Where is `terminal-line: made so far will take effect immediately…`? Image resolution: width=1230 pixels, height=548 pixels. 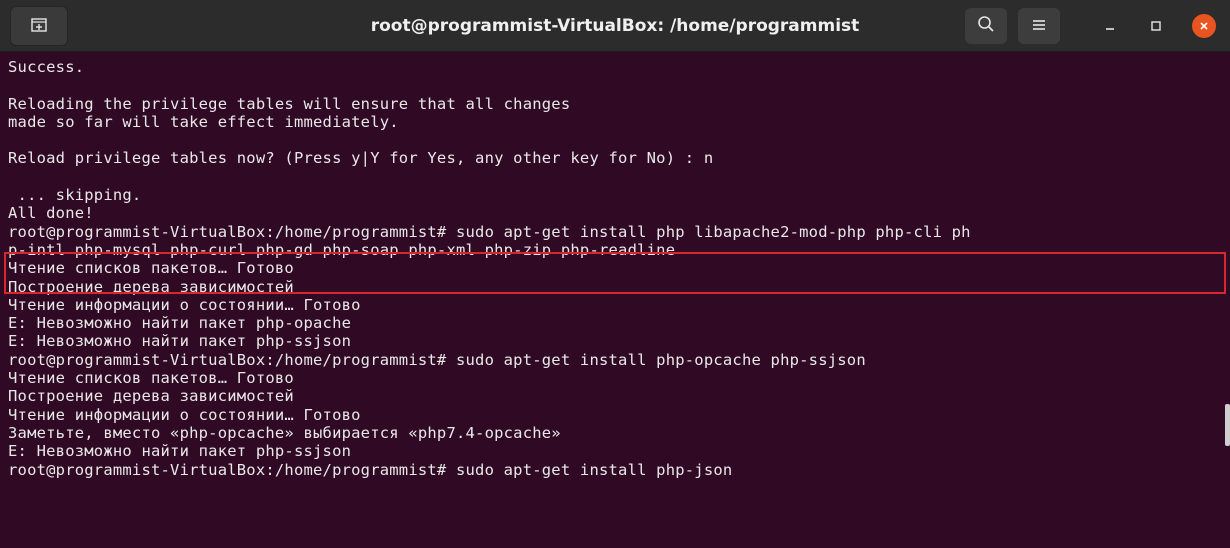 terminal-line: made so far will take effect immediately… is located at coordinates (203, 121).